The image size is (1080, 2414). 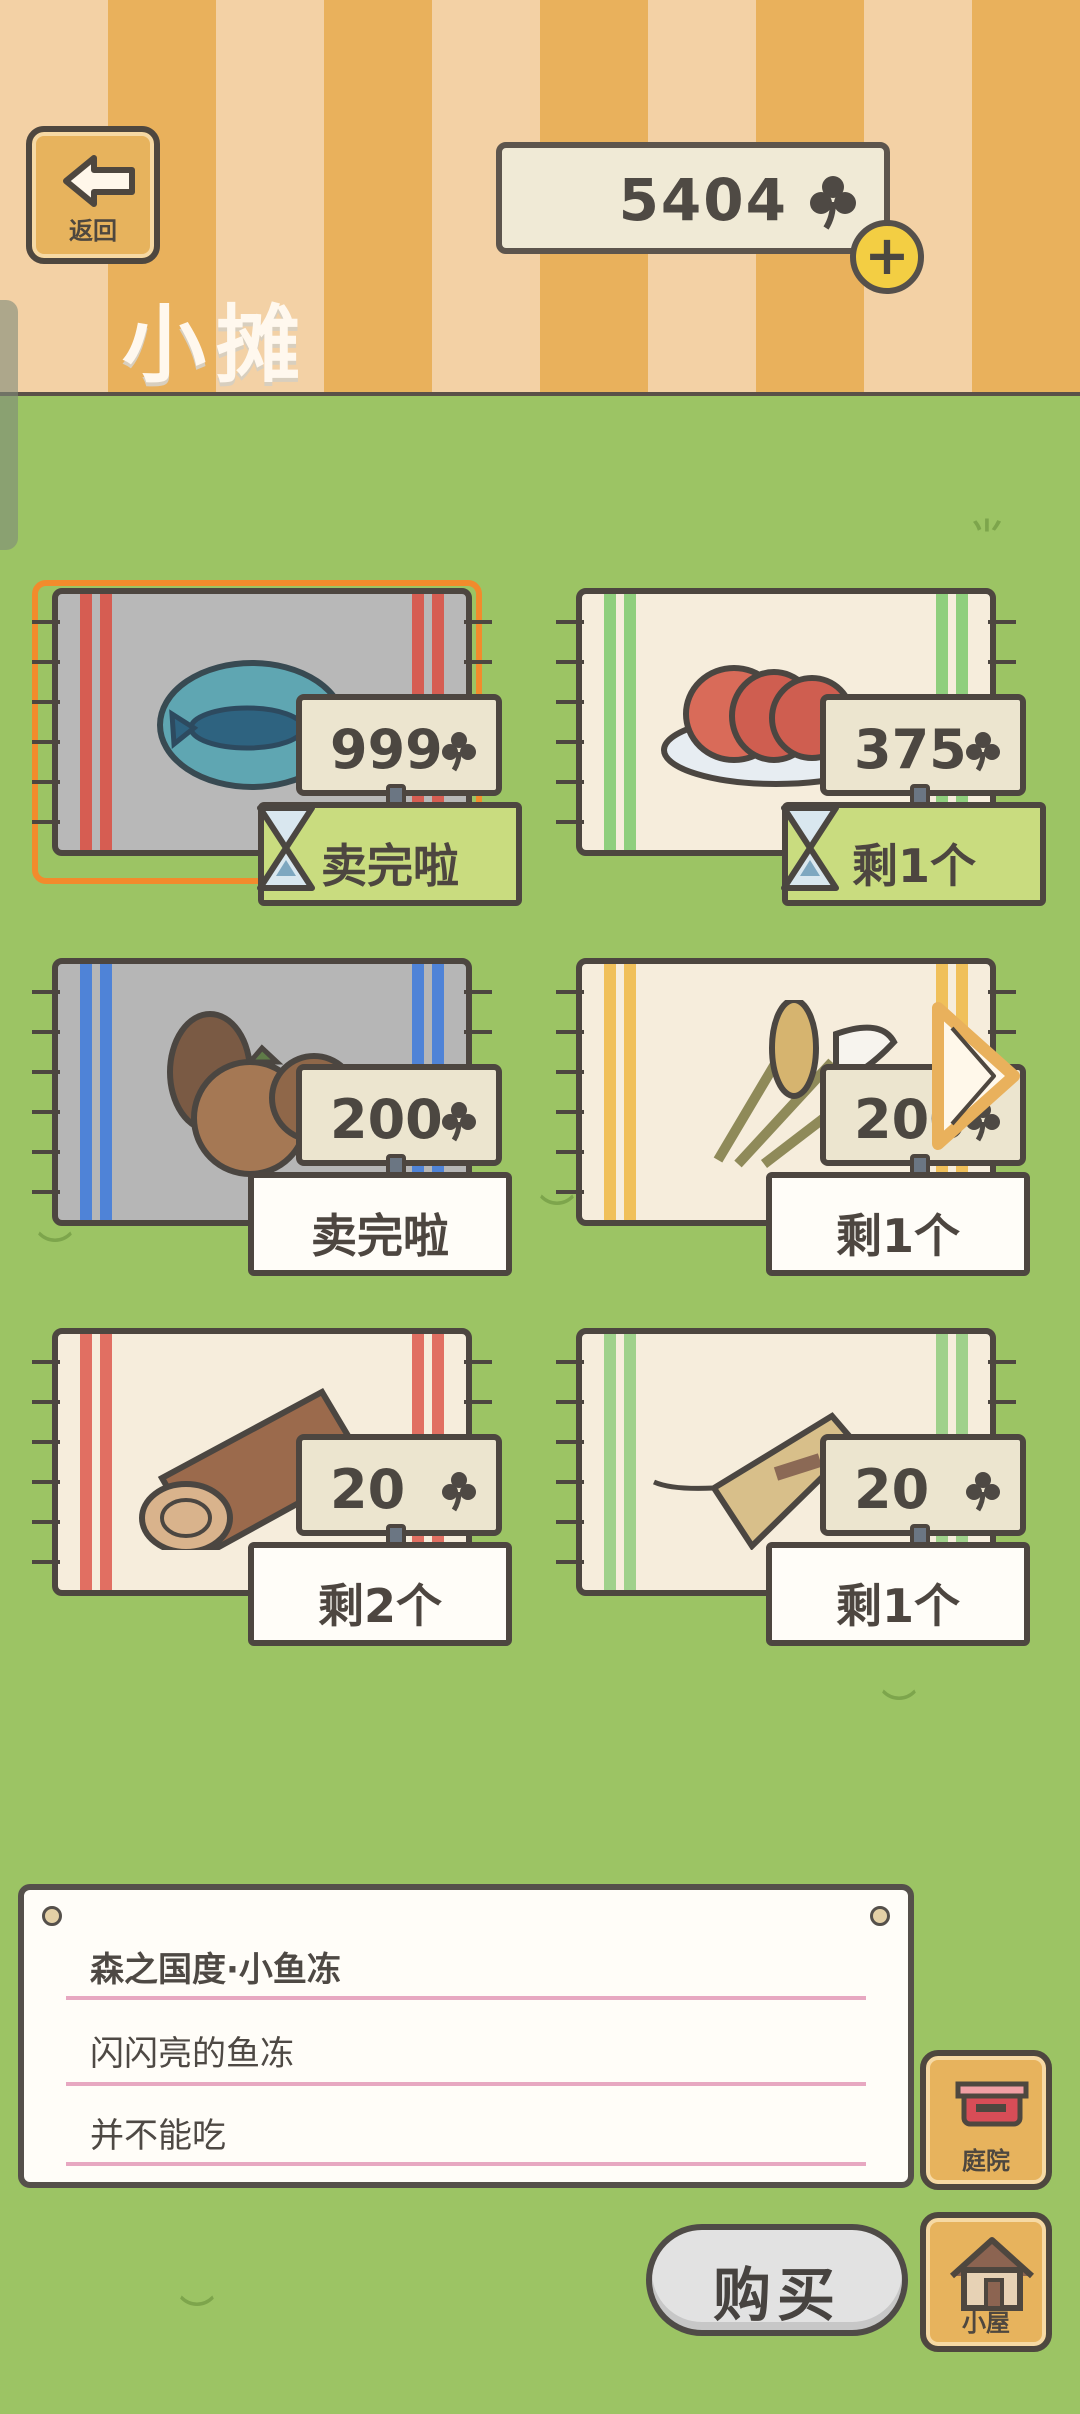 I want to click on shop-item: 20 剩2个, so click(x=272, y=1488).